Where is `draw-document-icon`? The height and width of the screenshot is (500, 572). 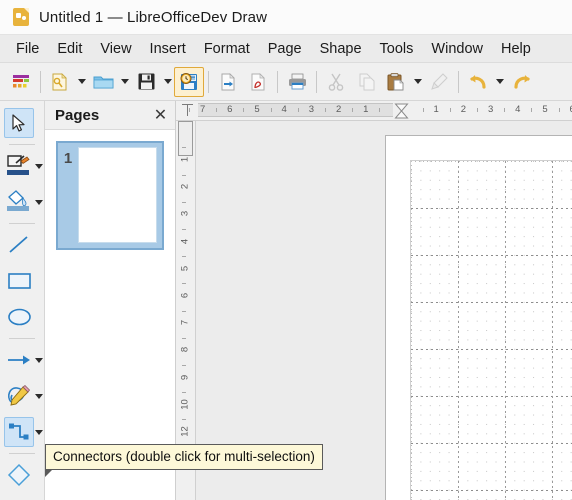
draw-document-icon is located at coordinates (21, 17).